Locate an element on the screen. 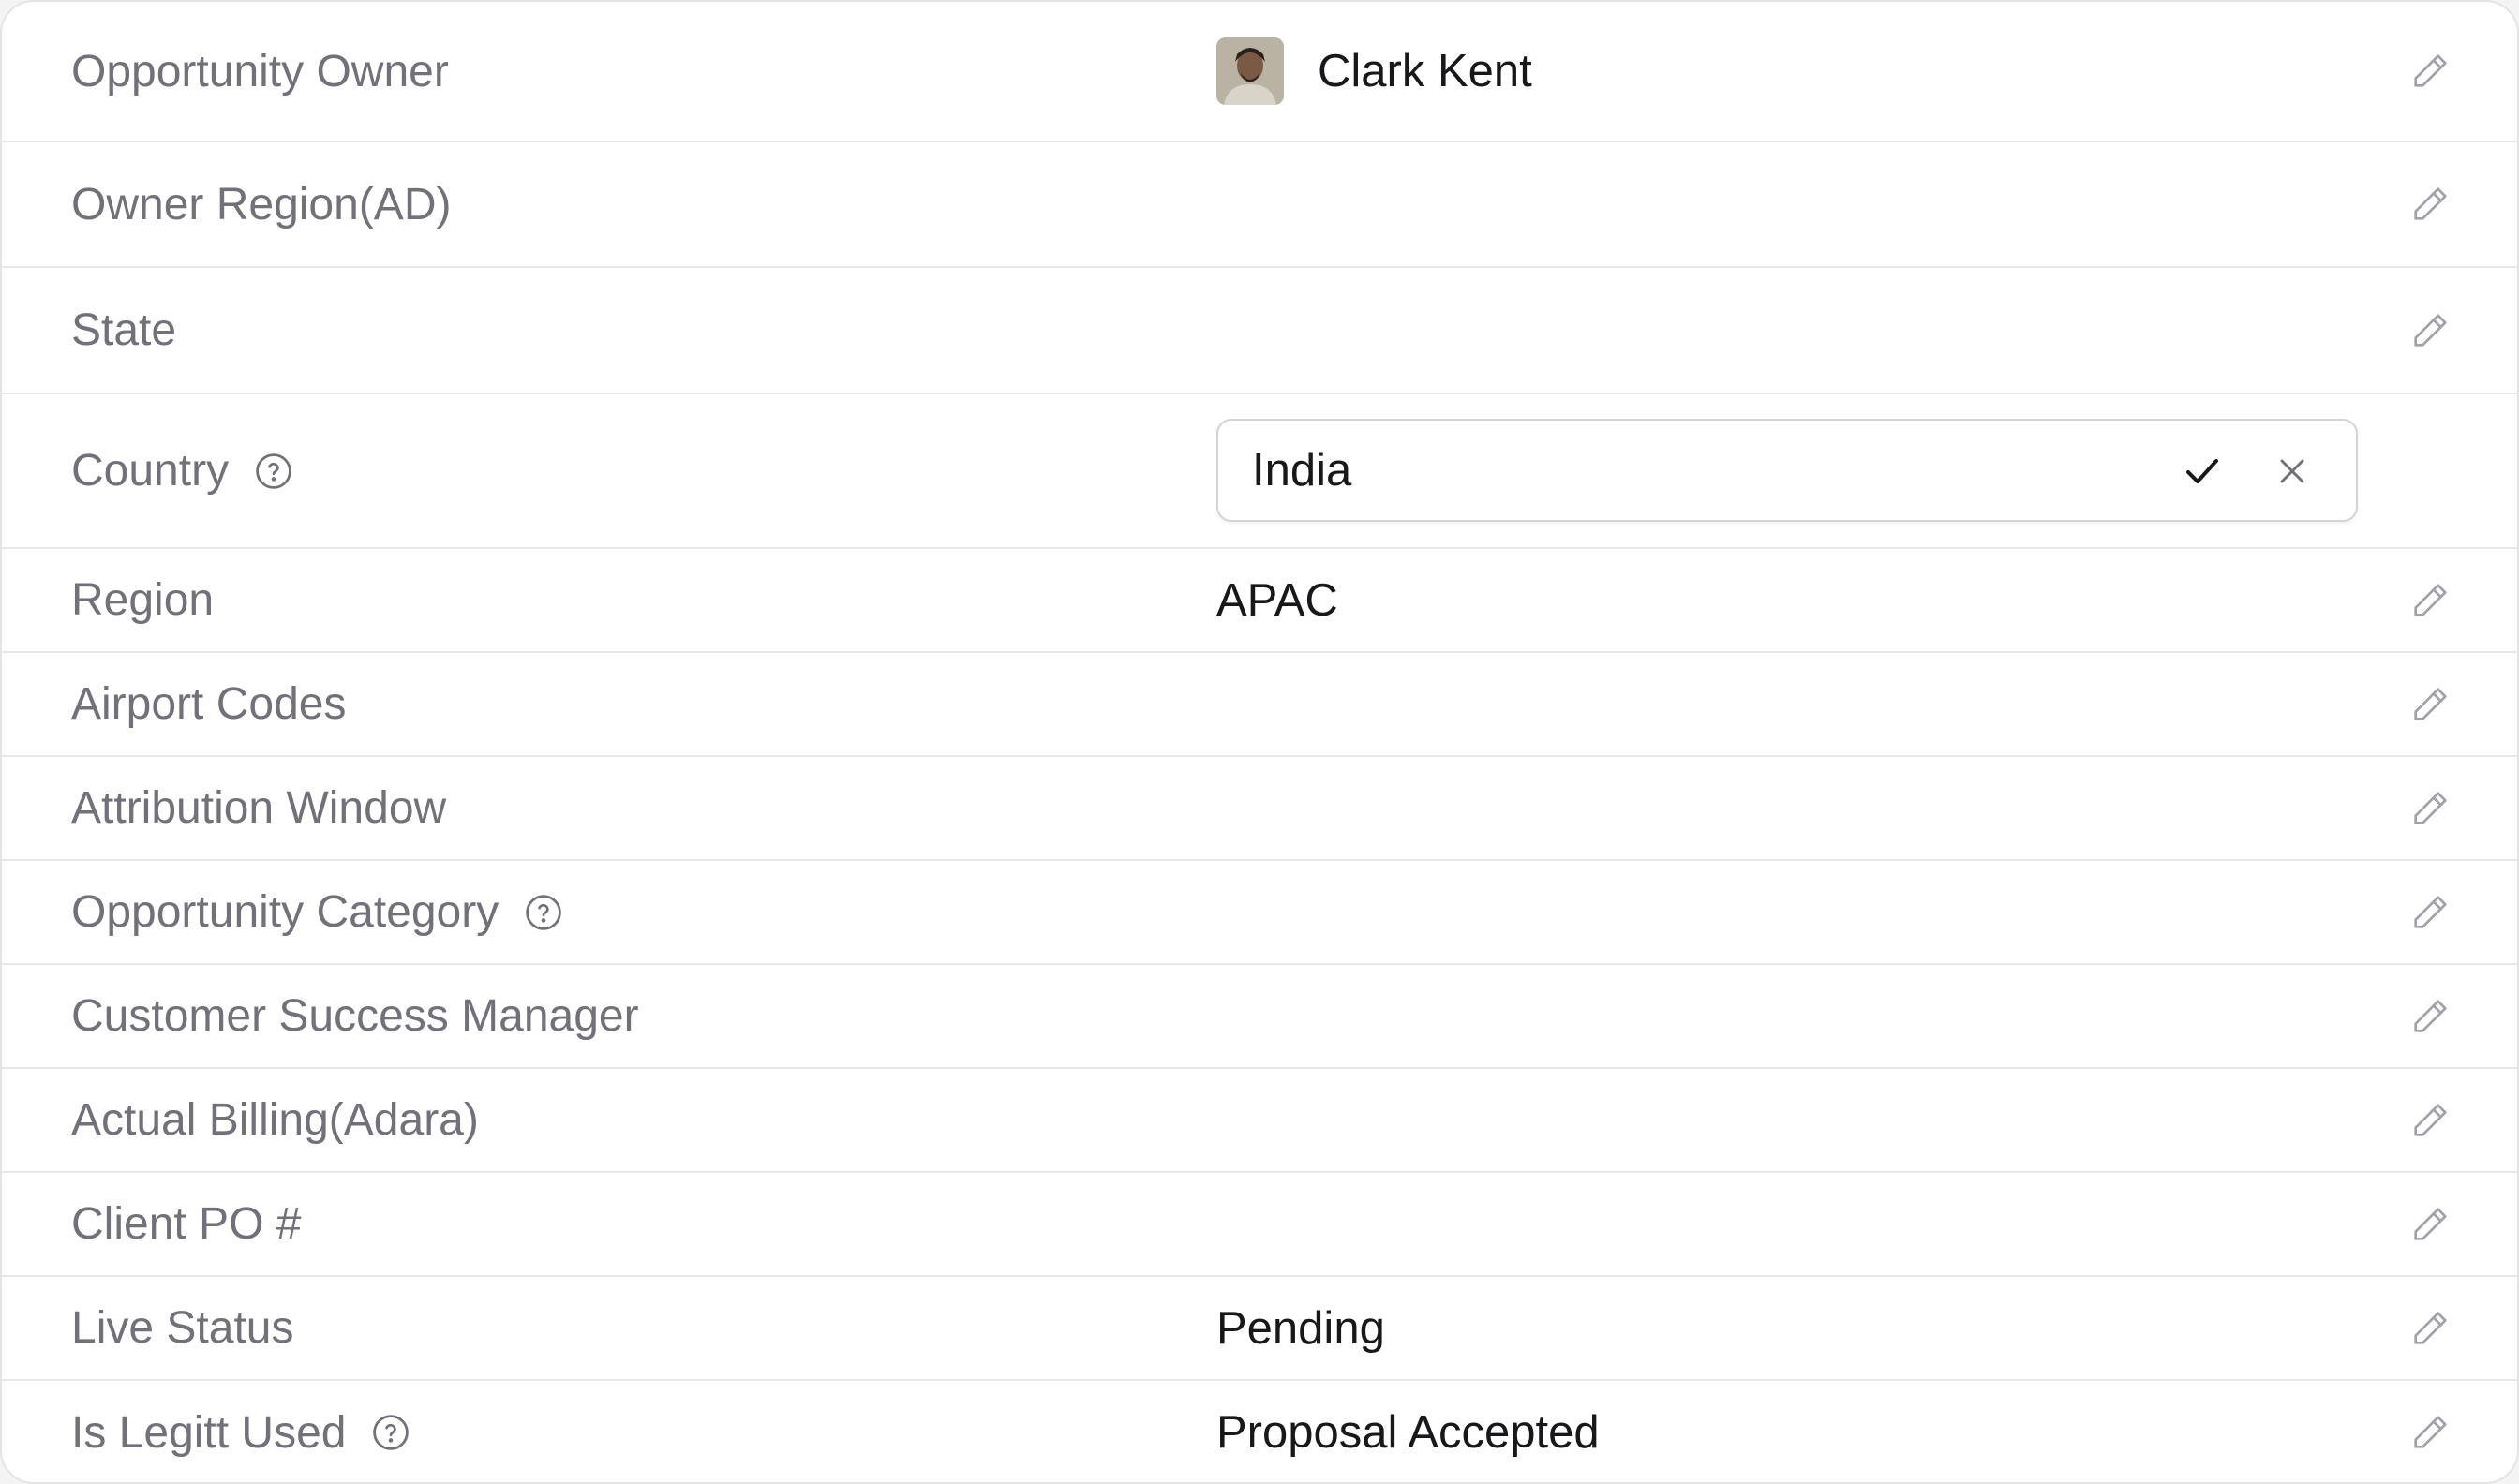  field-row-actual-billing: Actual Billing(Adara) is located at coordinates (1259, 1121).